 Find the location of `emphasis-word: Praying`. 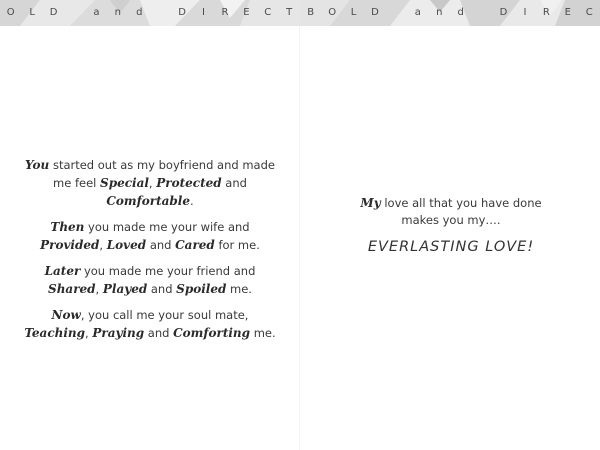

emphasis-word: Praying is located at coordinates (118, 333).